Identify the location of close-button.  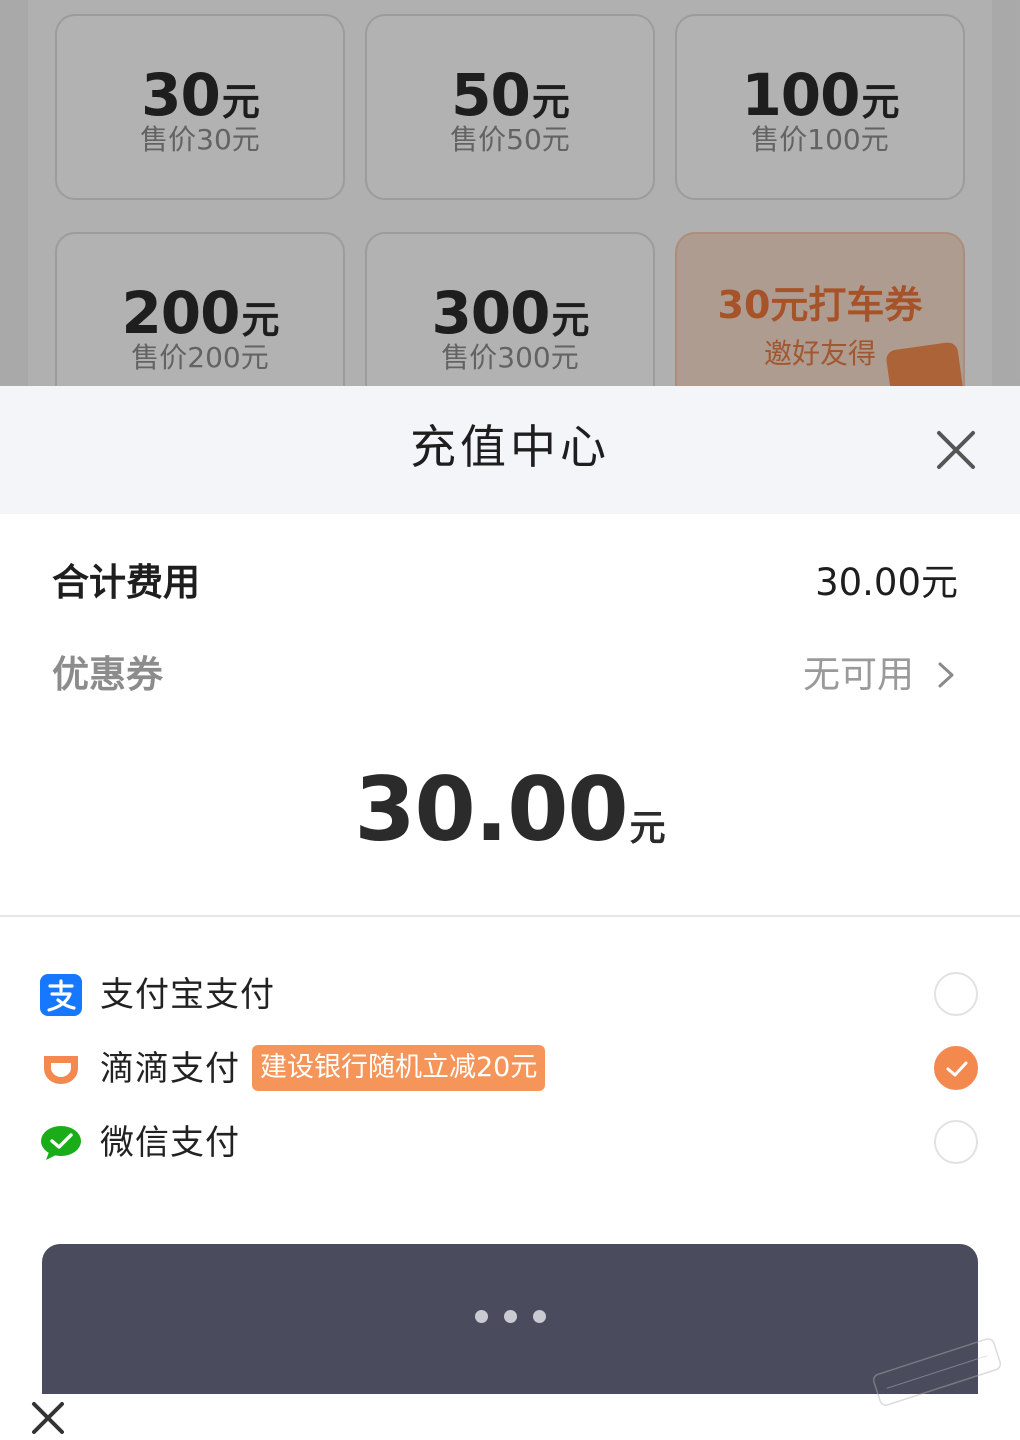
(956, 450).